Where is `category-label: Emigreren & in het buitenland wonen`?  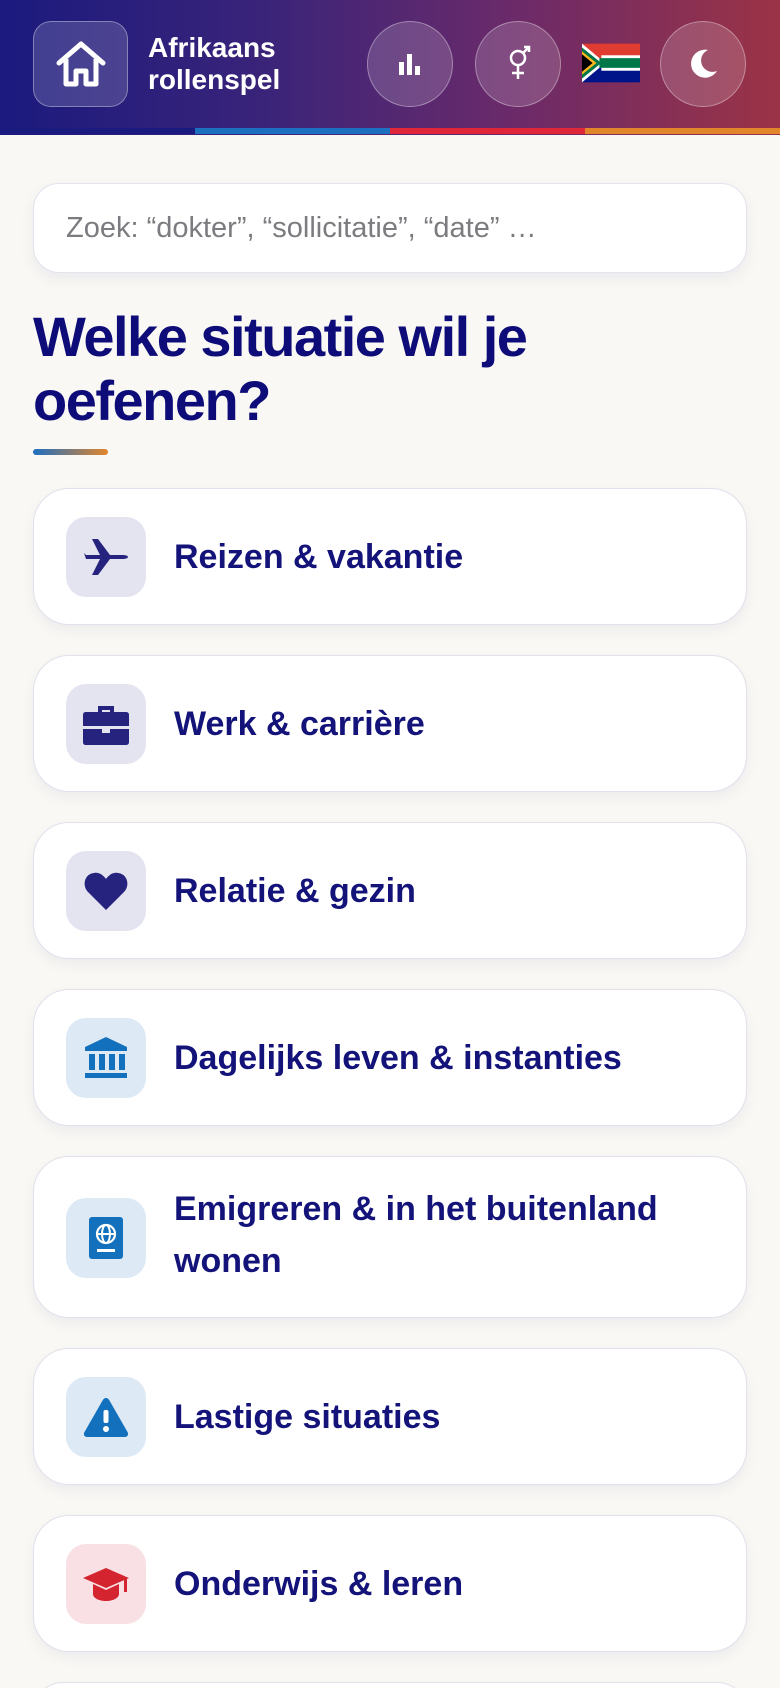
category-label: Emigreren & in het buitenland wonen is located at coordinates (416, 1235).